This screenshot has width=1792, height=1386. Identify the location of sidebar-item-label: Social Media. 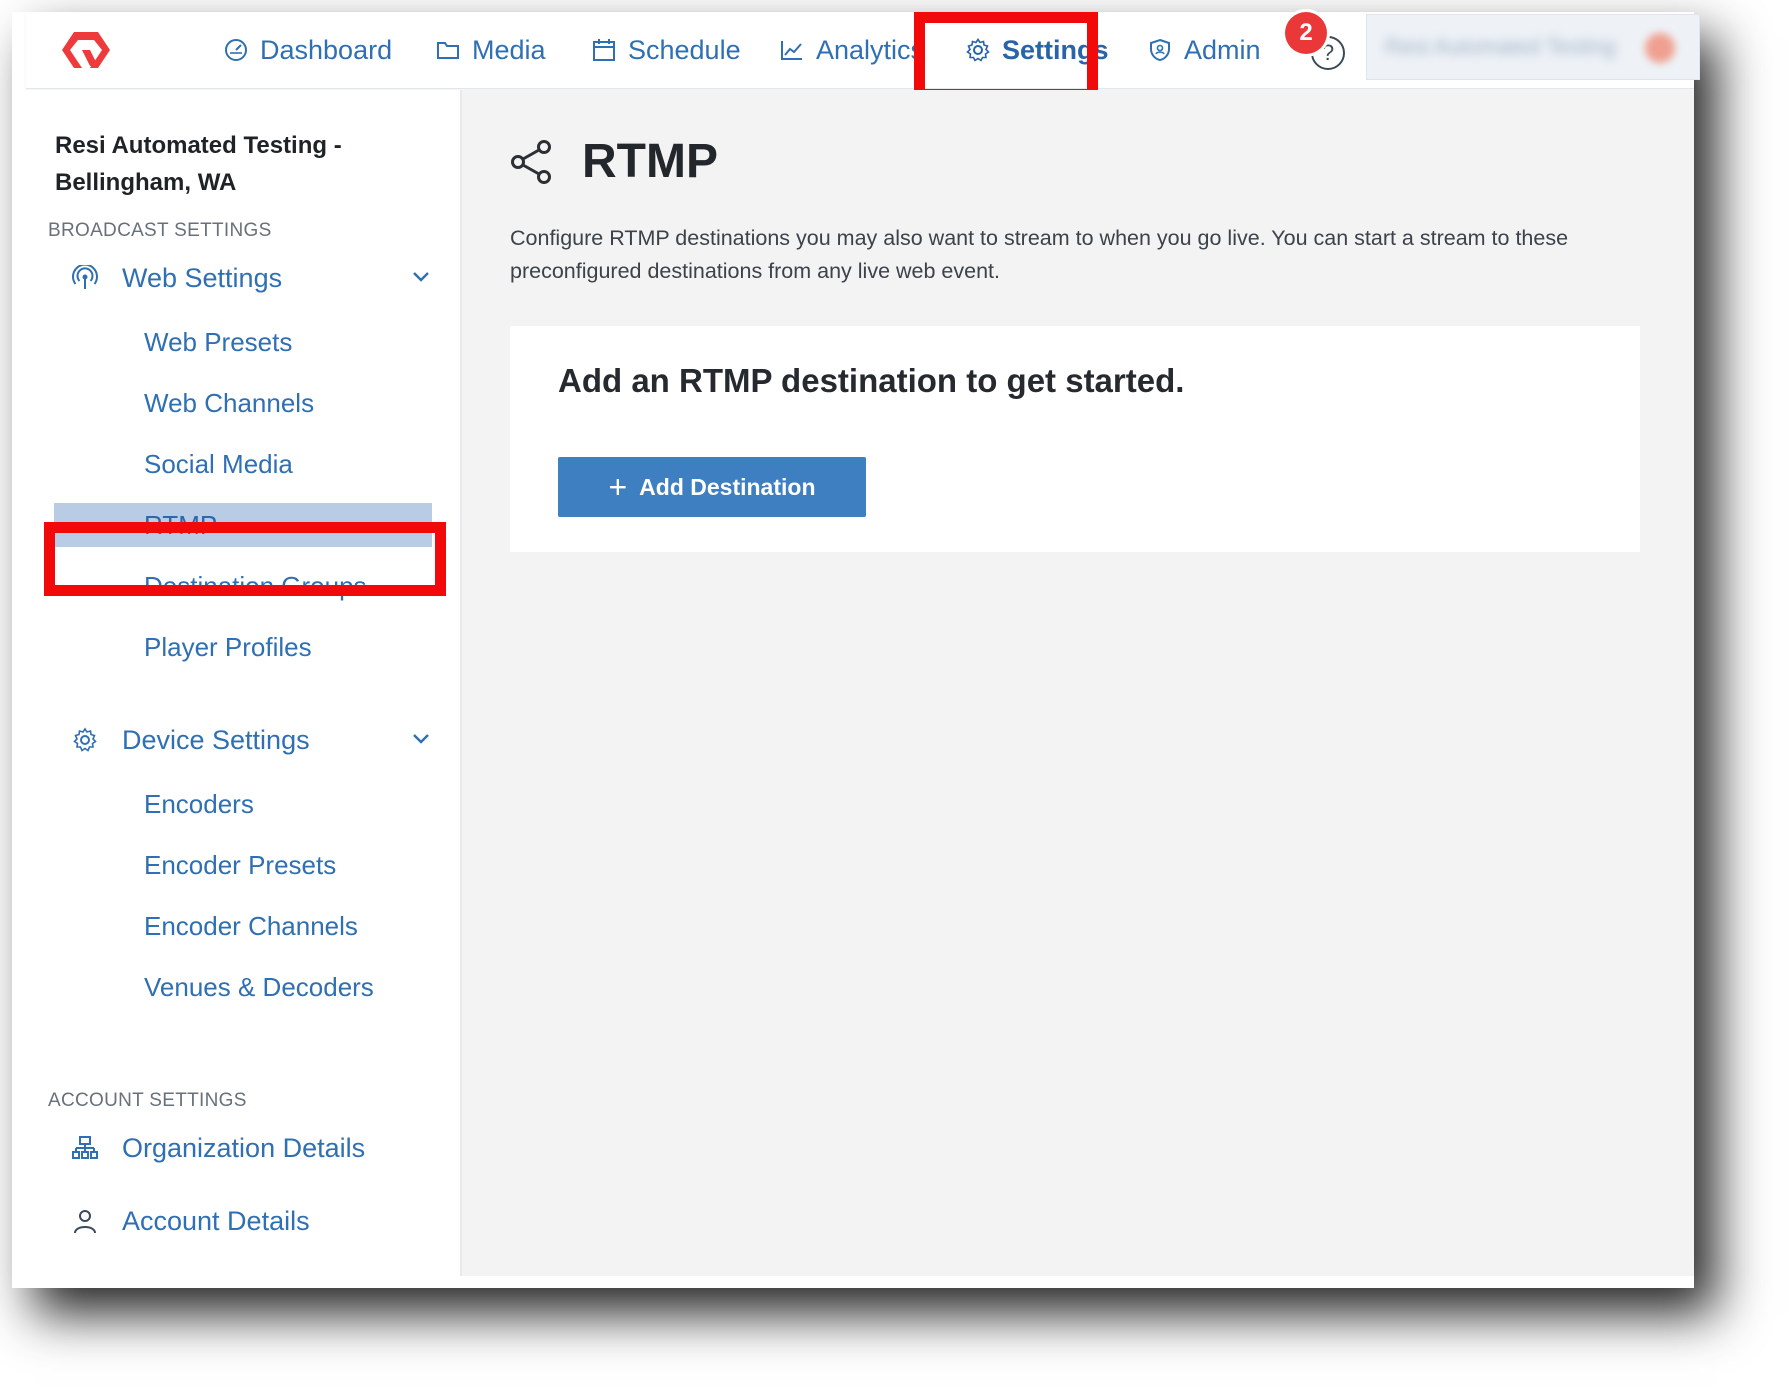
(218, 463).